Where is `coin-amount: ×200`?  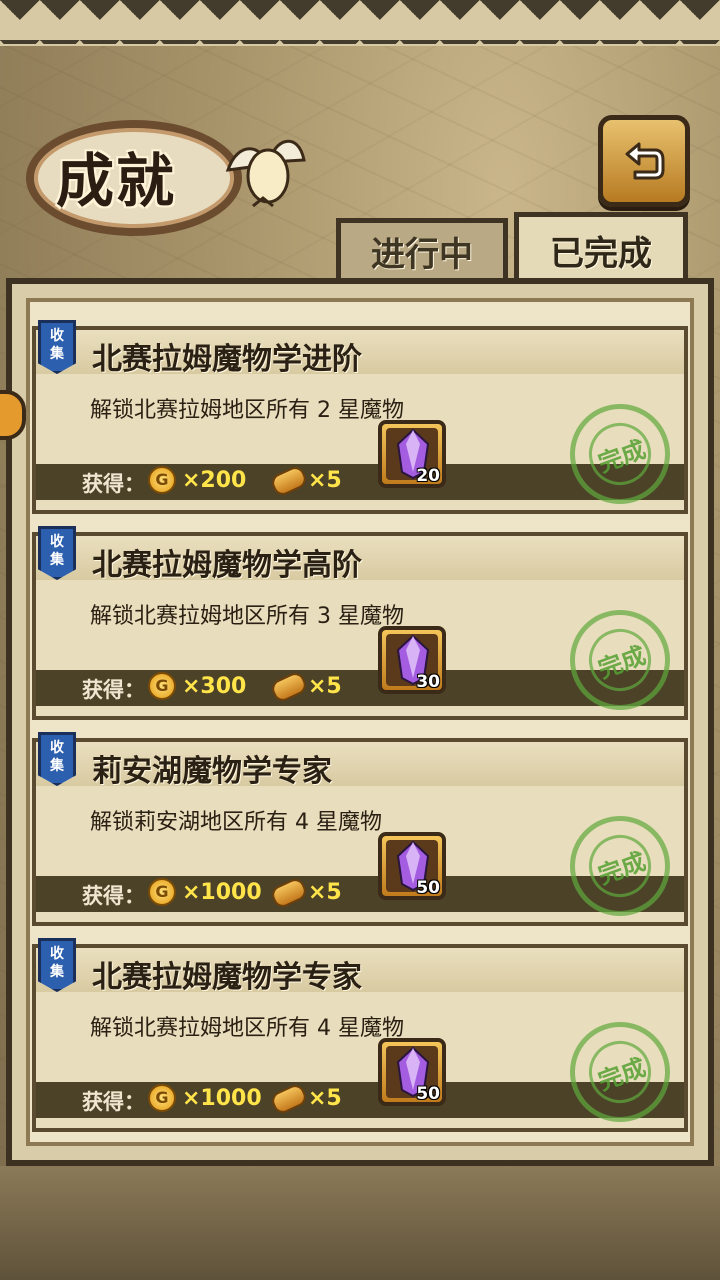 coin-amount: ×200 is located at coordinates (214, 480).